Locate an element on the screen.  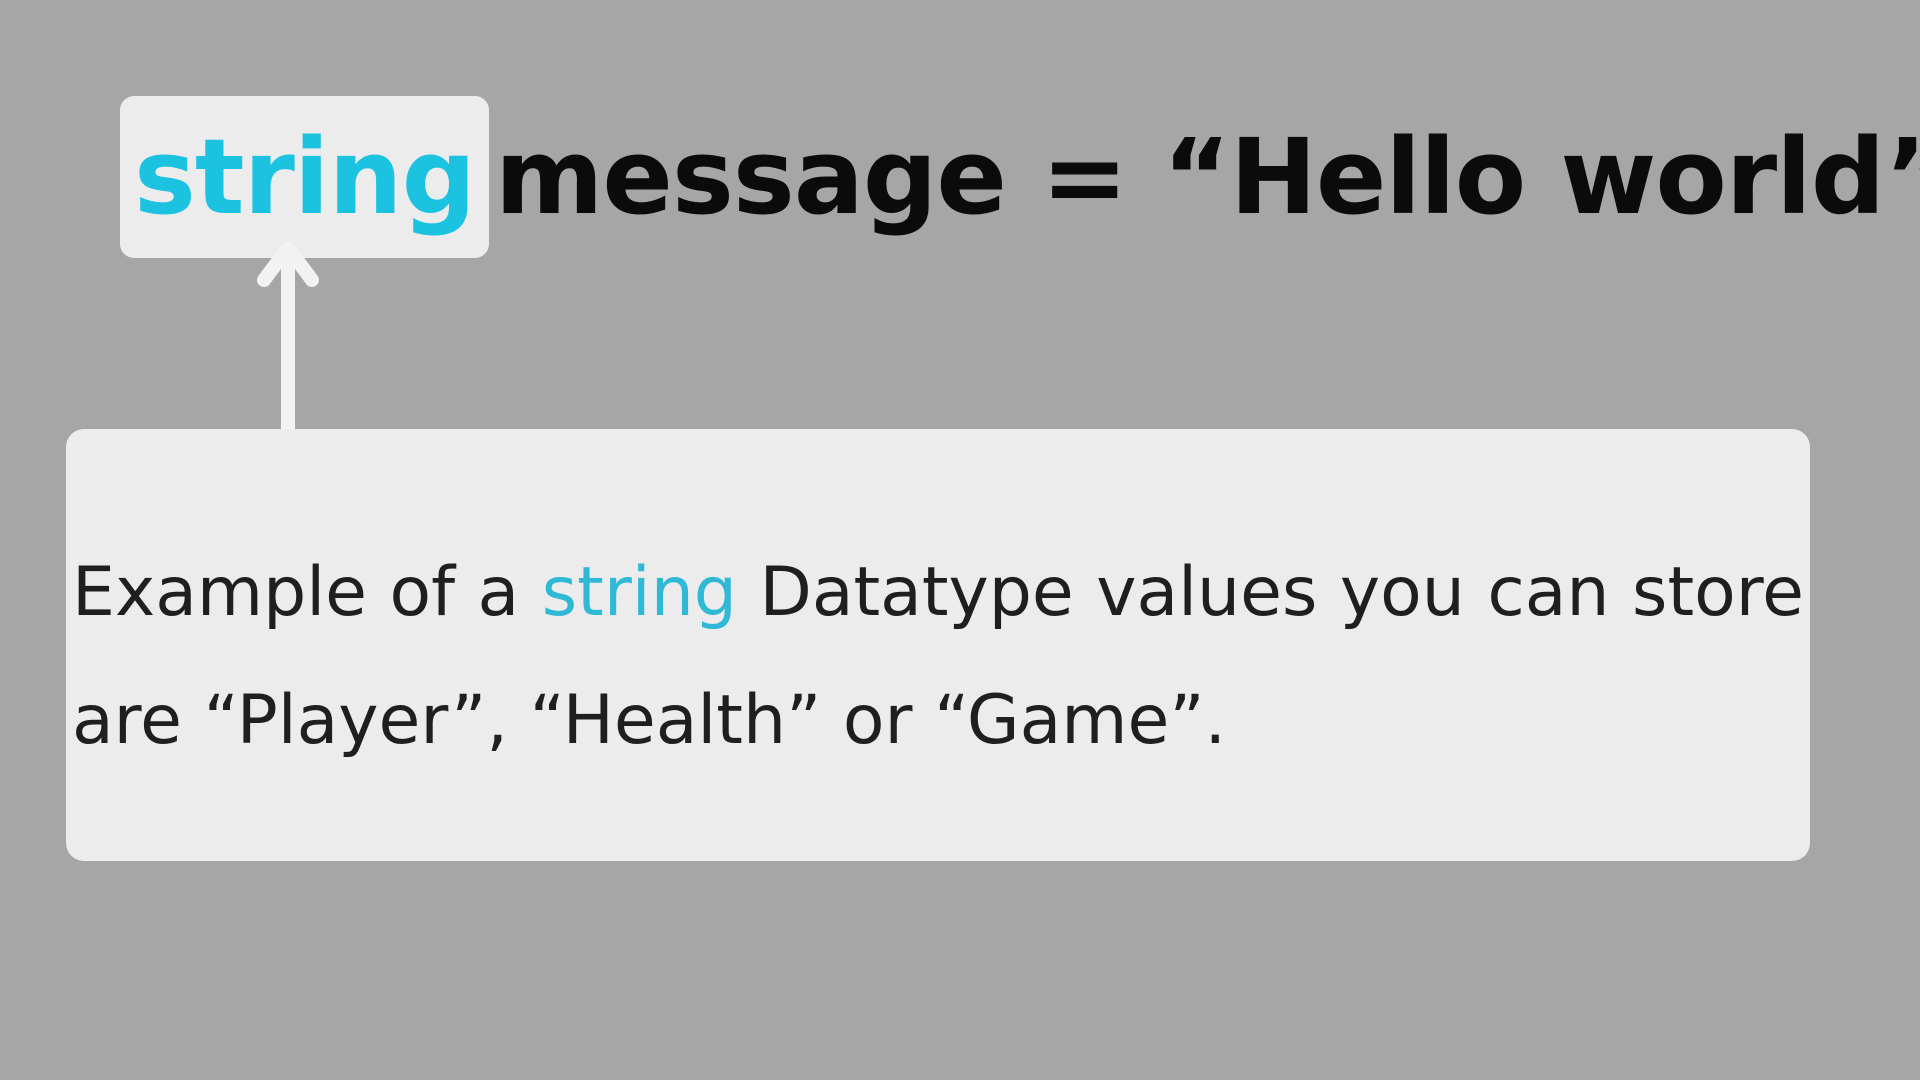
code-keyword: string is located at coordinates (305, 177).